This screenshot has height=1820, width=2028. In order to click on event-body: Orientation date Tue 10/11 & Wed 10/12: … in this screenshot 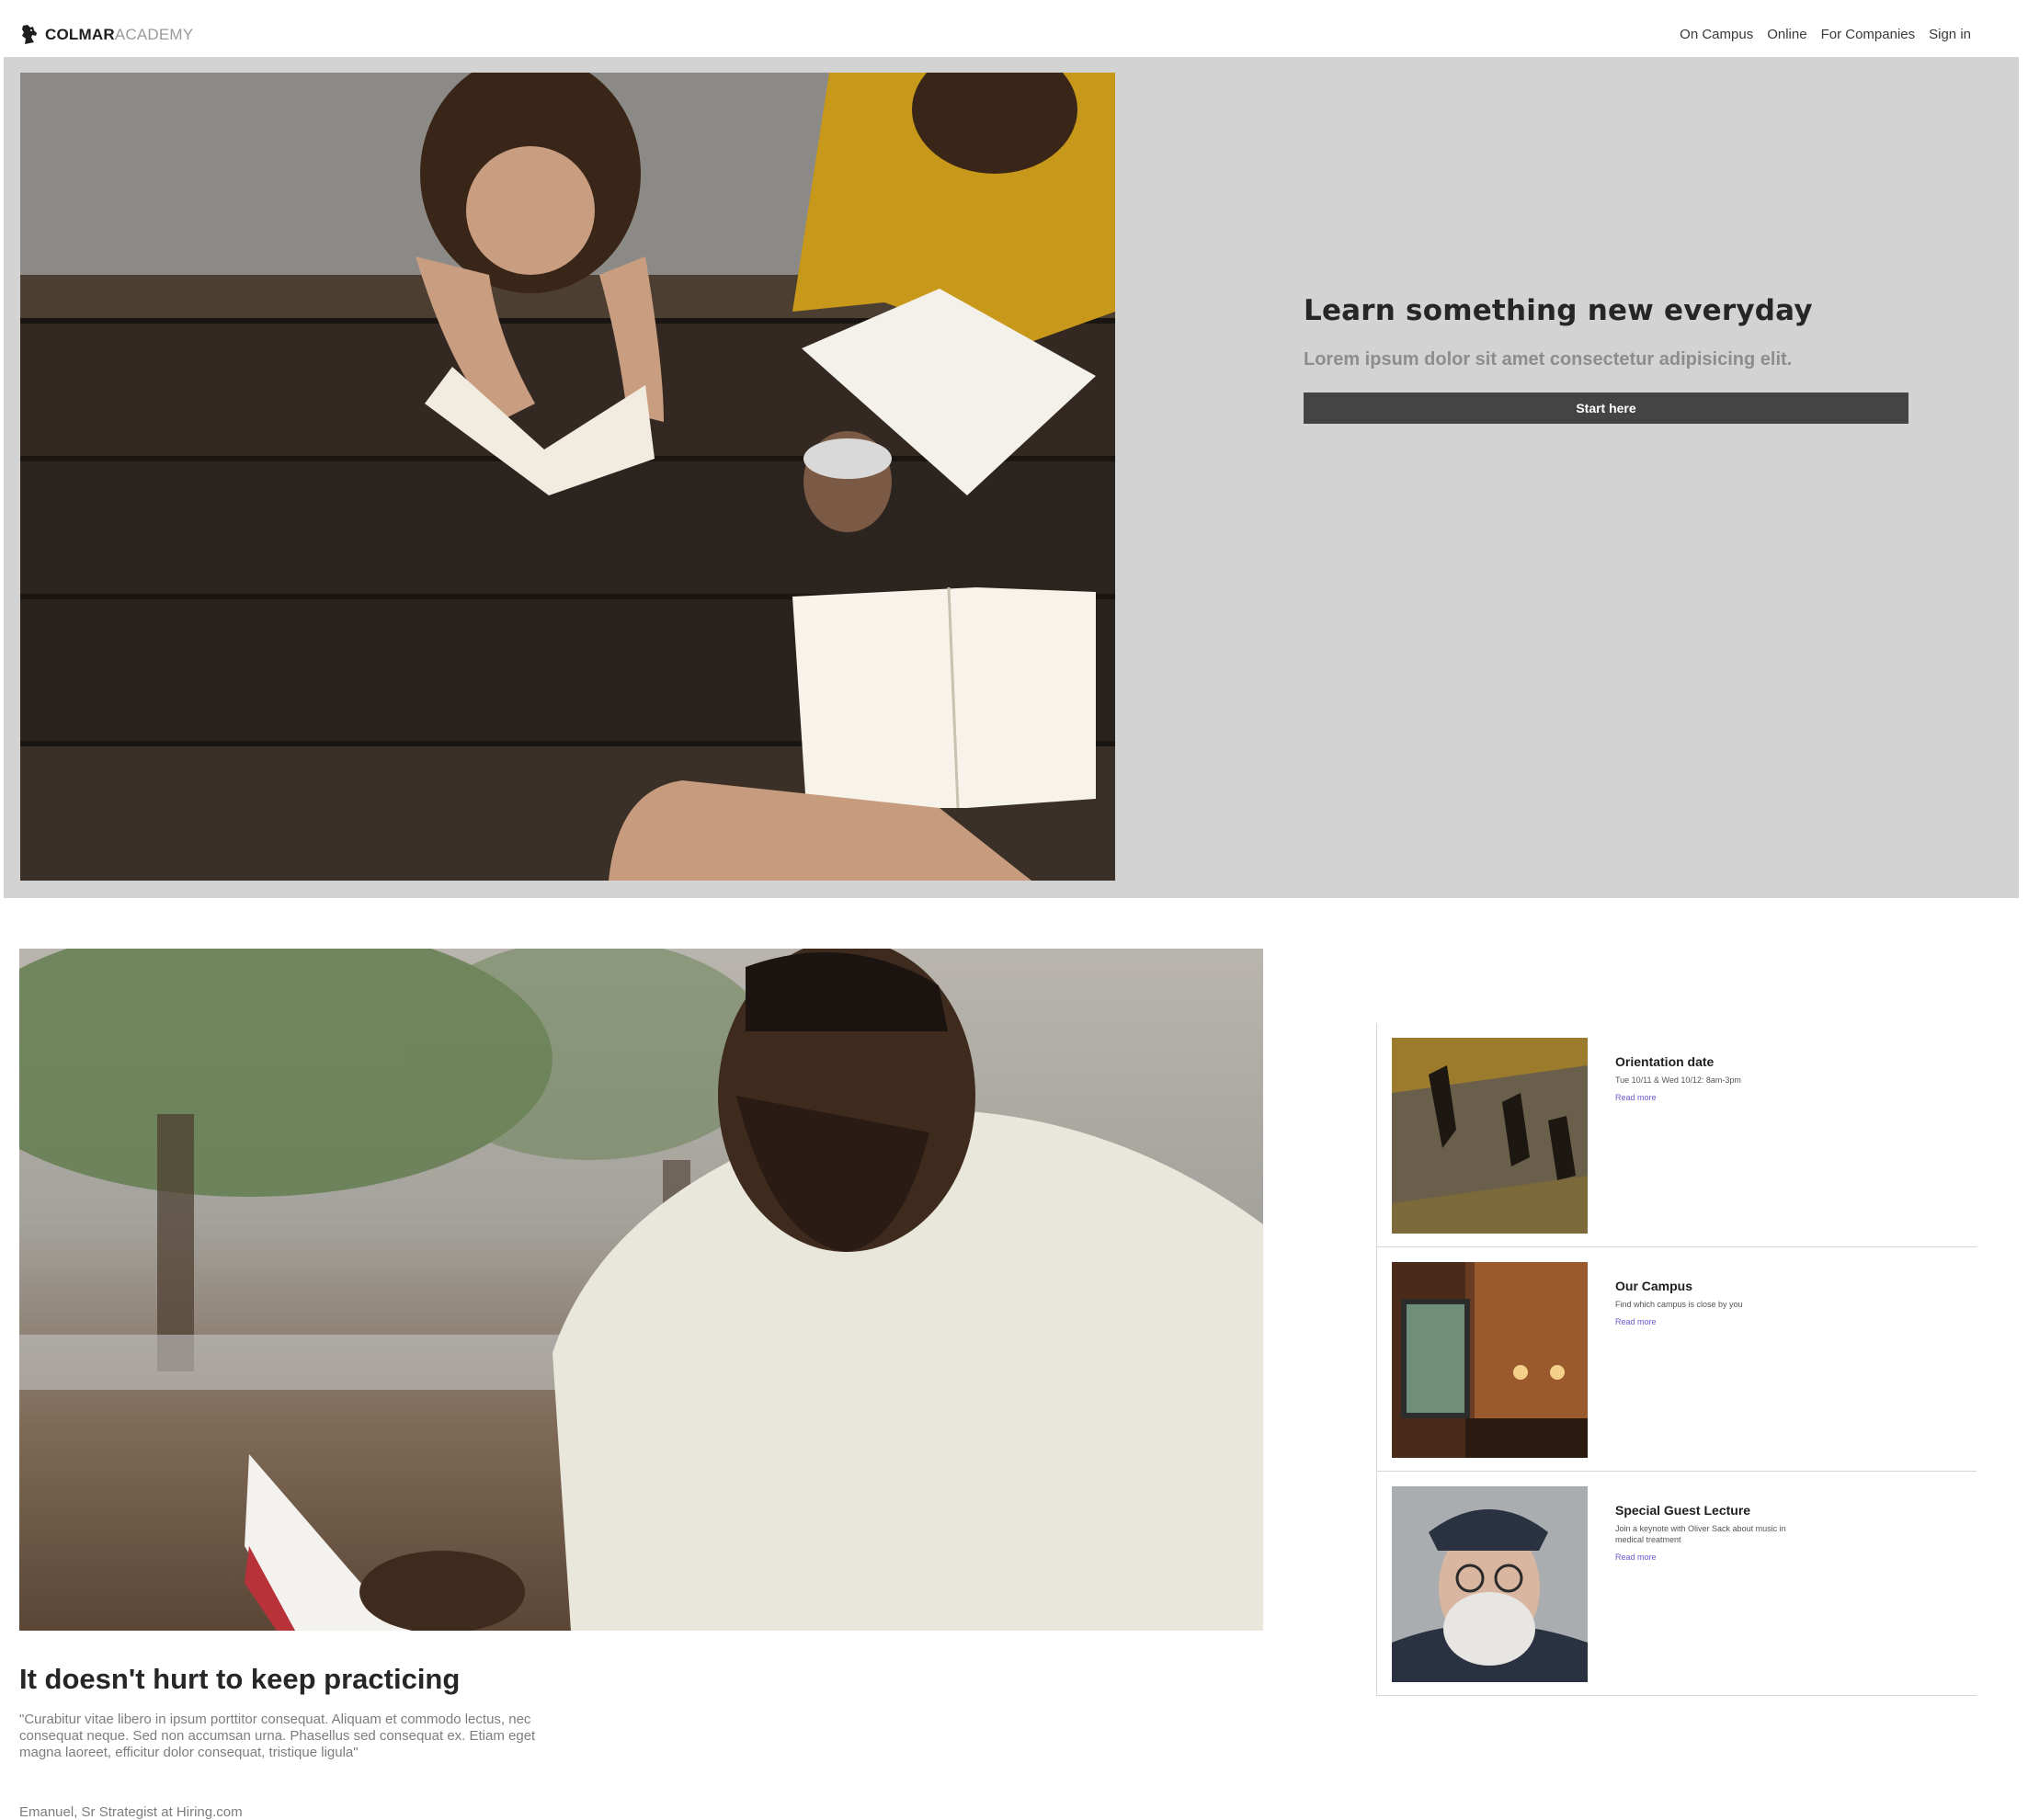, I will do `click(1707, 1079)`.